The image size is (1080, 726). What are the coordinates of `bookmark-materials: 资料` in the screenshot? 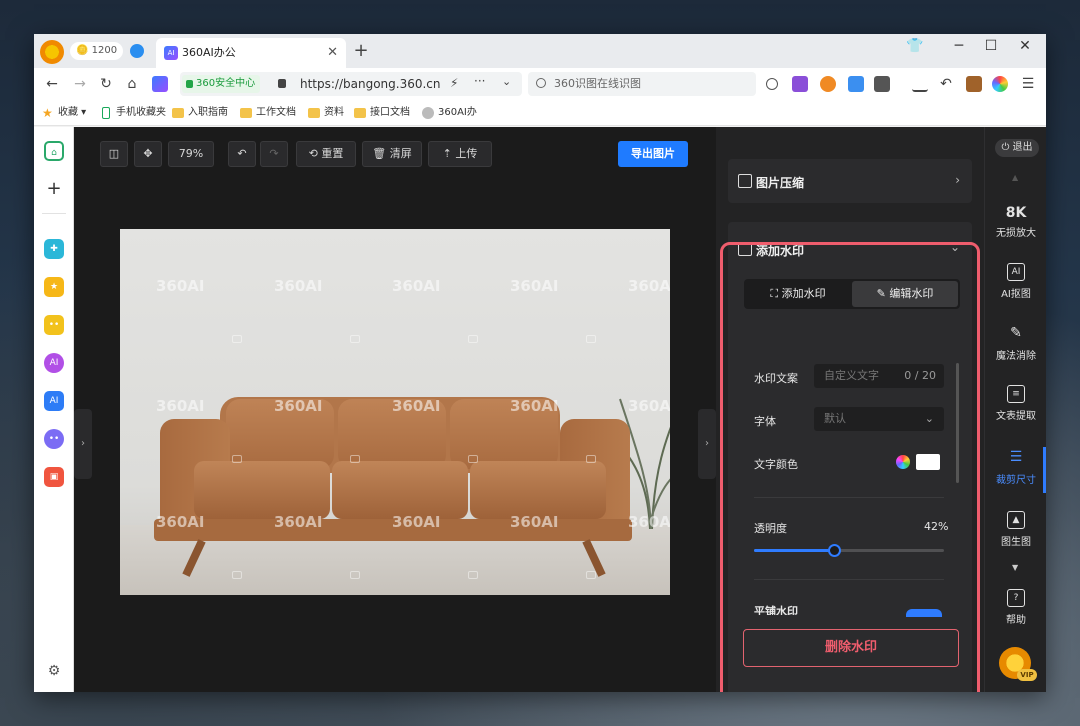 It's located at (326, 113).